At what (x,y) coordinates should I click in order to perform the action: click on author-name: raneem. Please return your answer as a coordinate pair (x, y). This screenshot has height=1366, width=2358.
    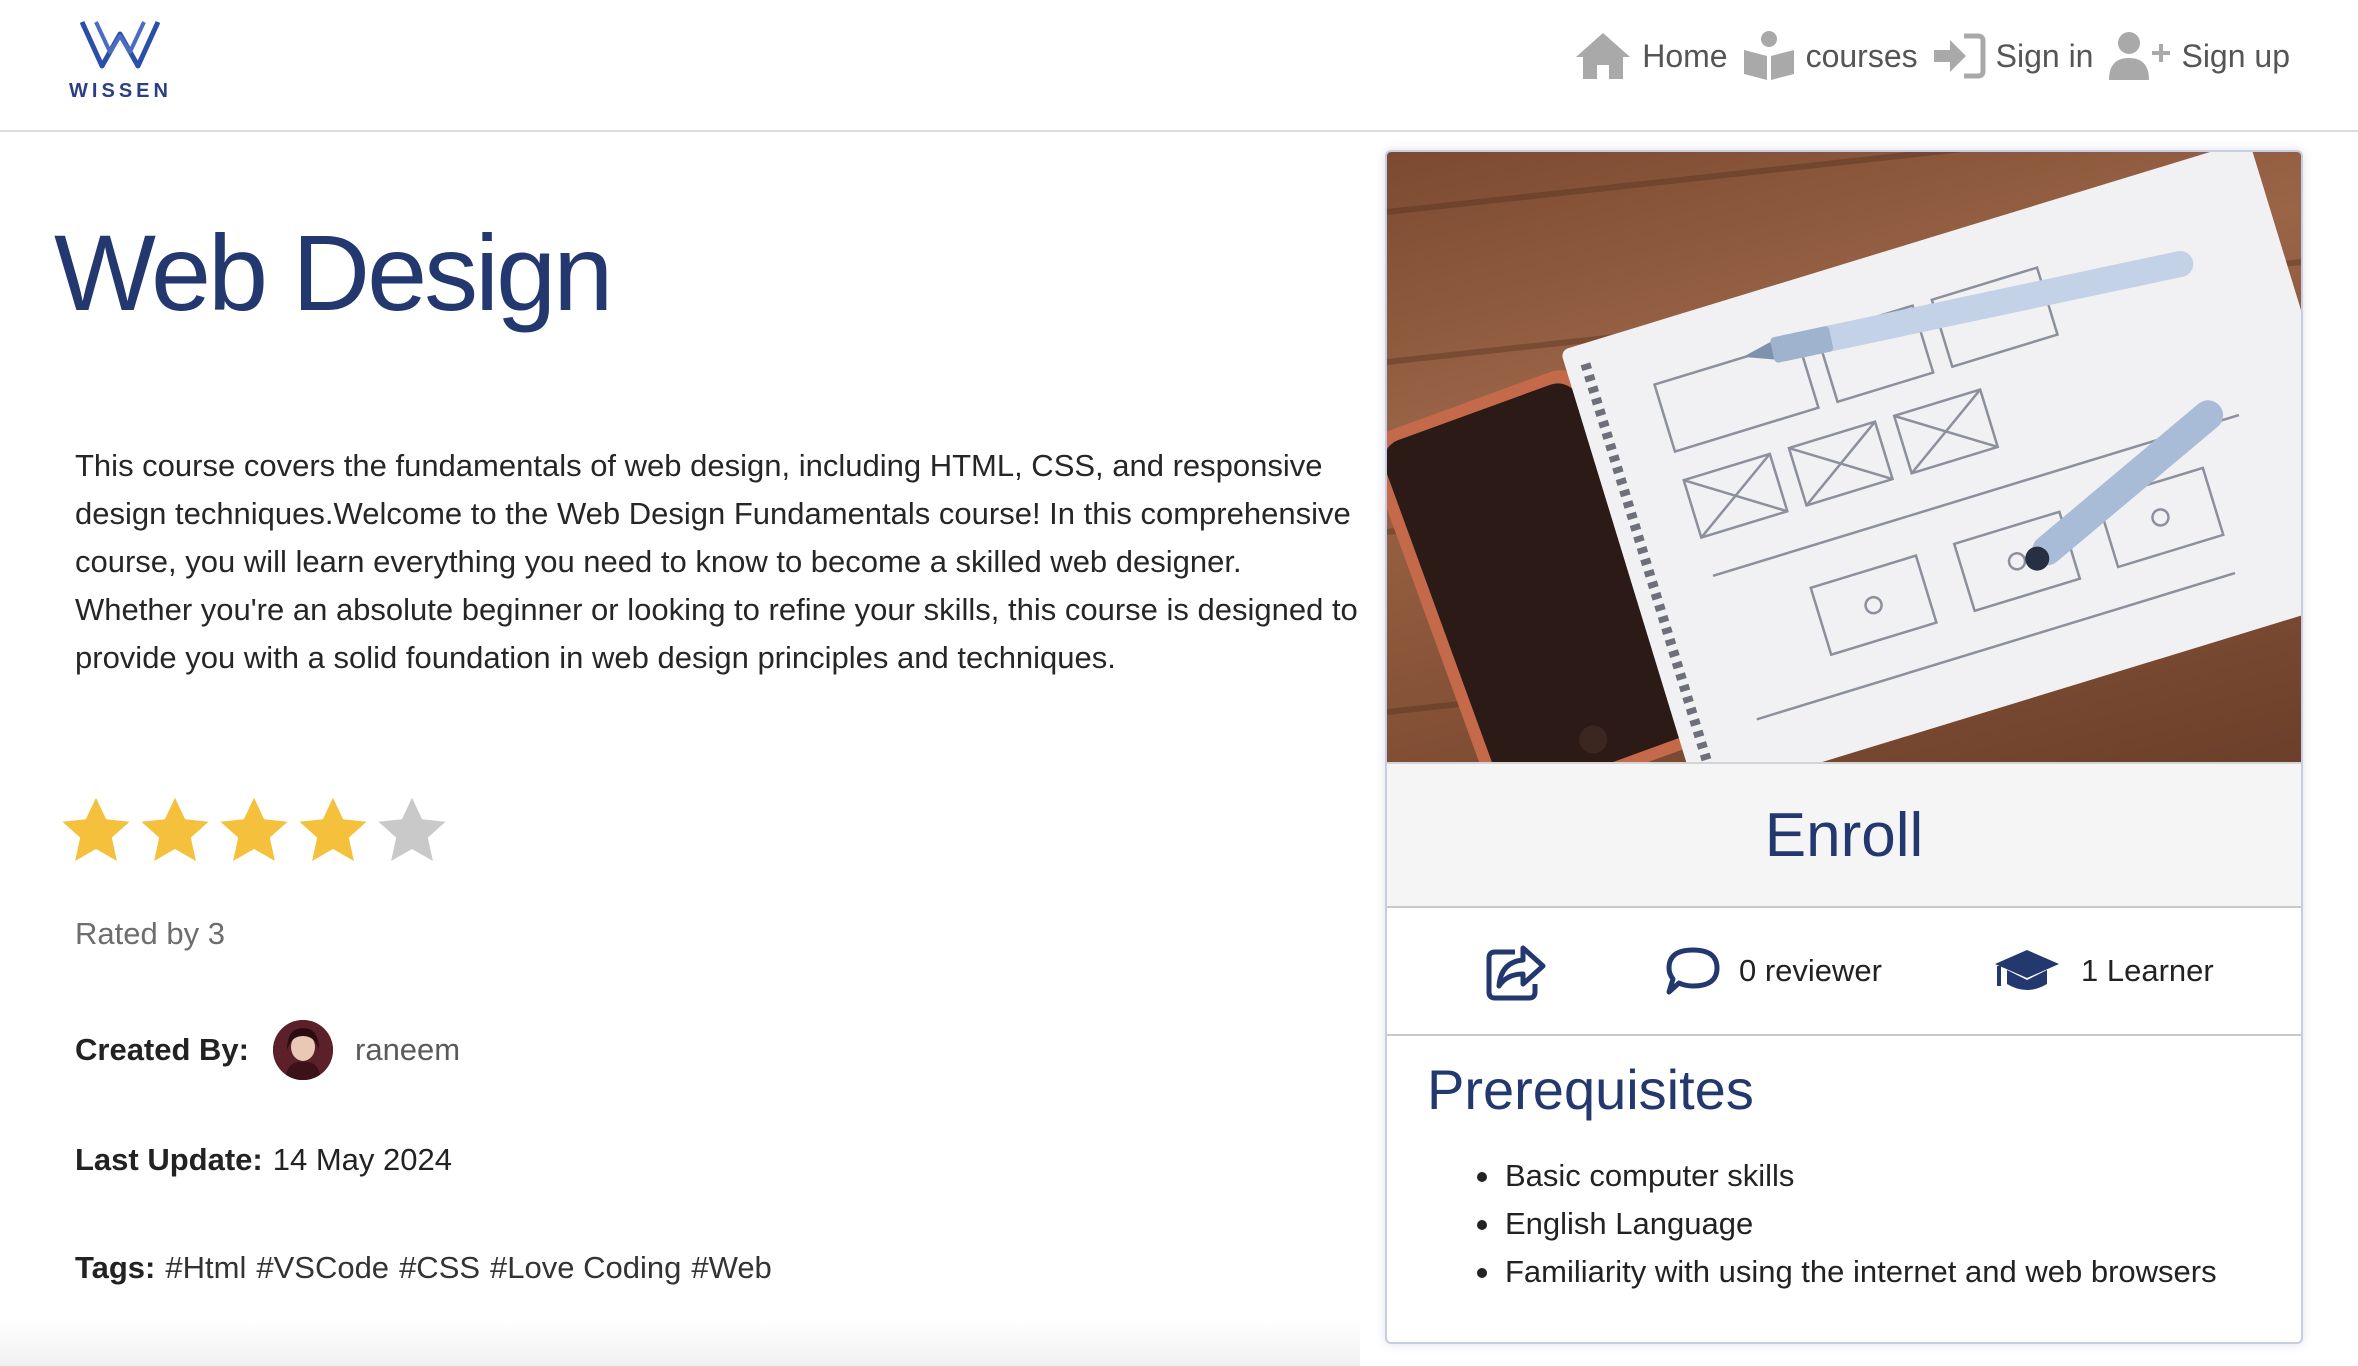
    Looking at the image, I should click on (407, 1050).